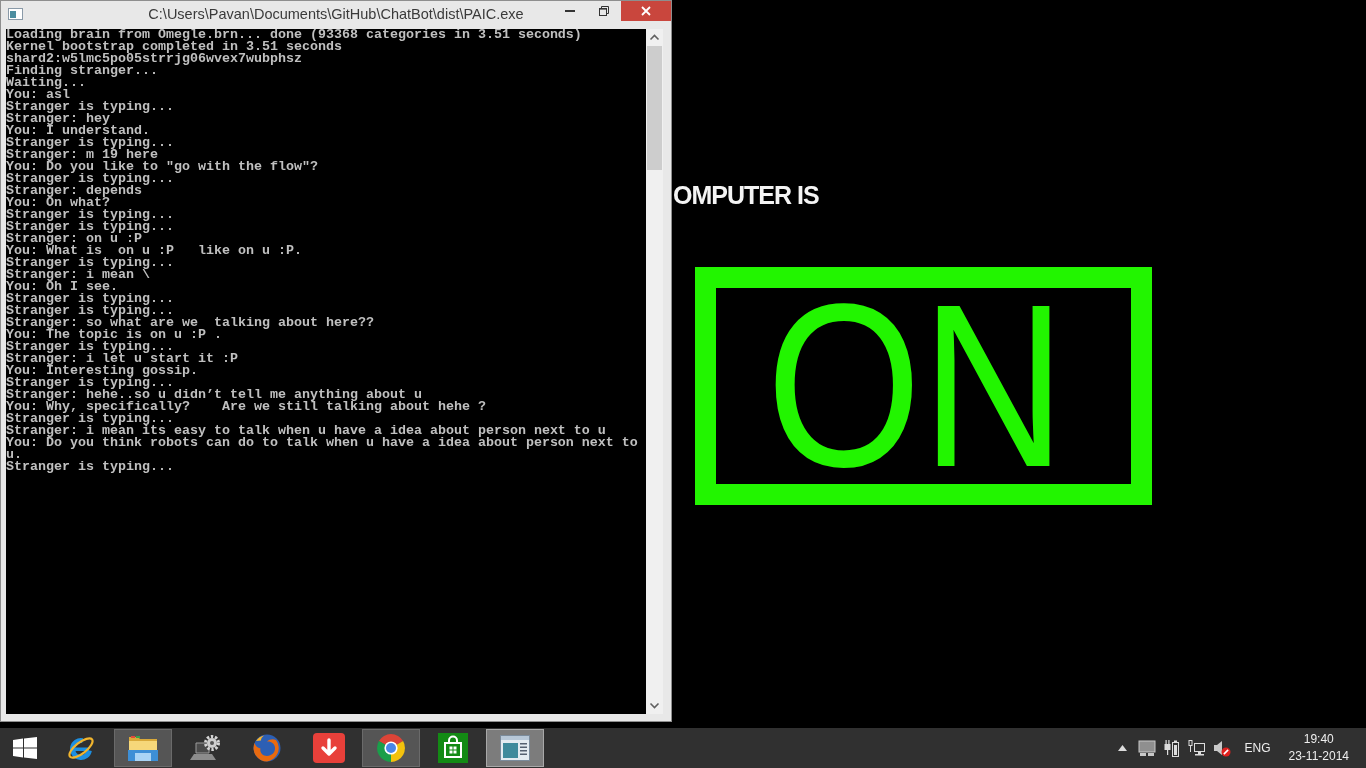 The height and width of the screenshot is (768, 1366). What do you see at coordinates (570, 11) in the screenshot?
I see `minimize-icon` at bounding box center [570, 11].